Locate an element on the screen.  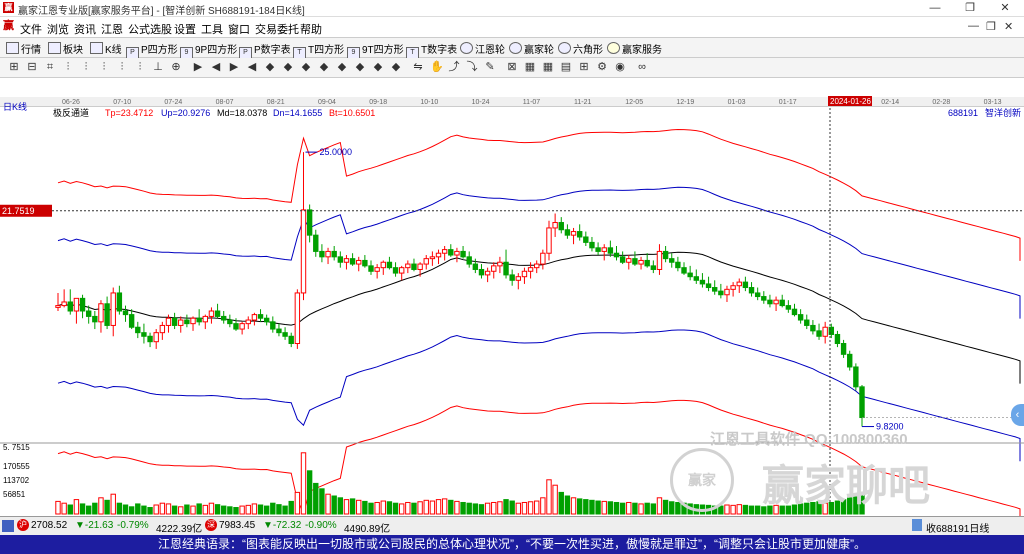
tool-icon-33: ◉ is located at coordinates (620, 67).